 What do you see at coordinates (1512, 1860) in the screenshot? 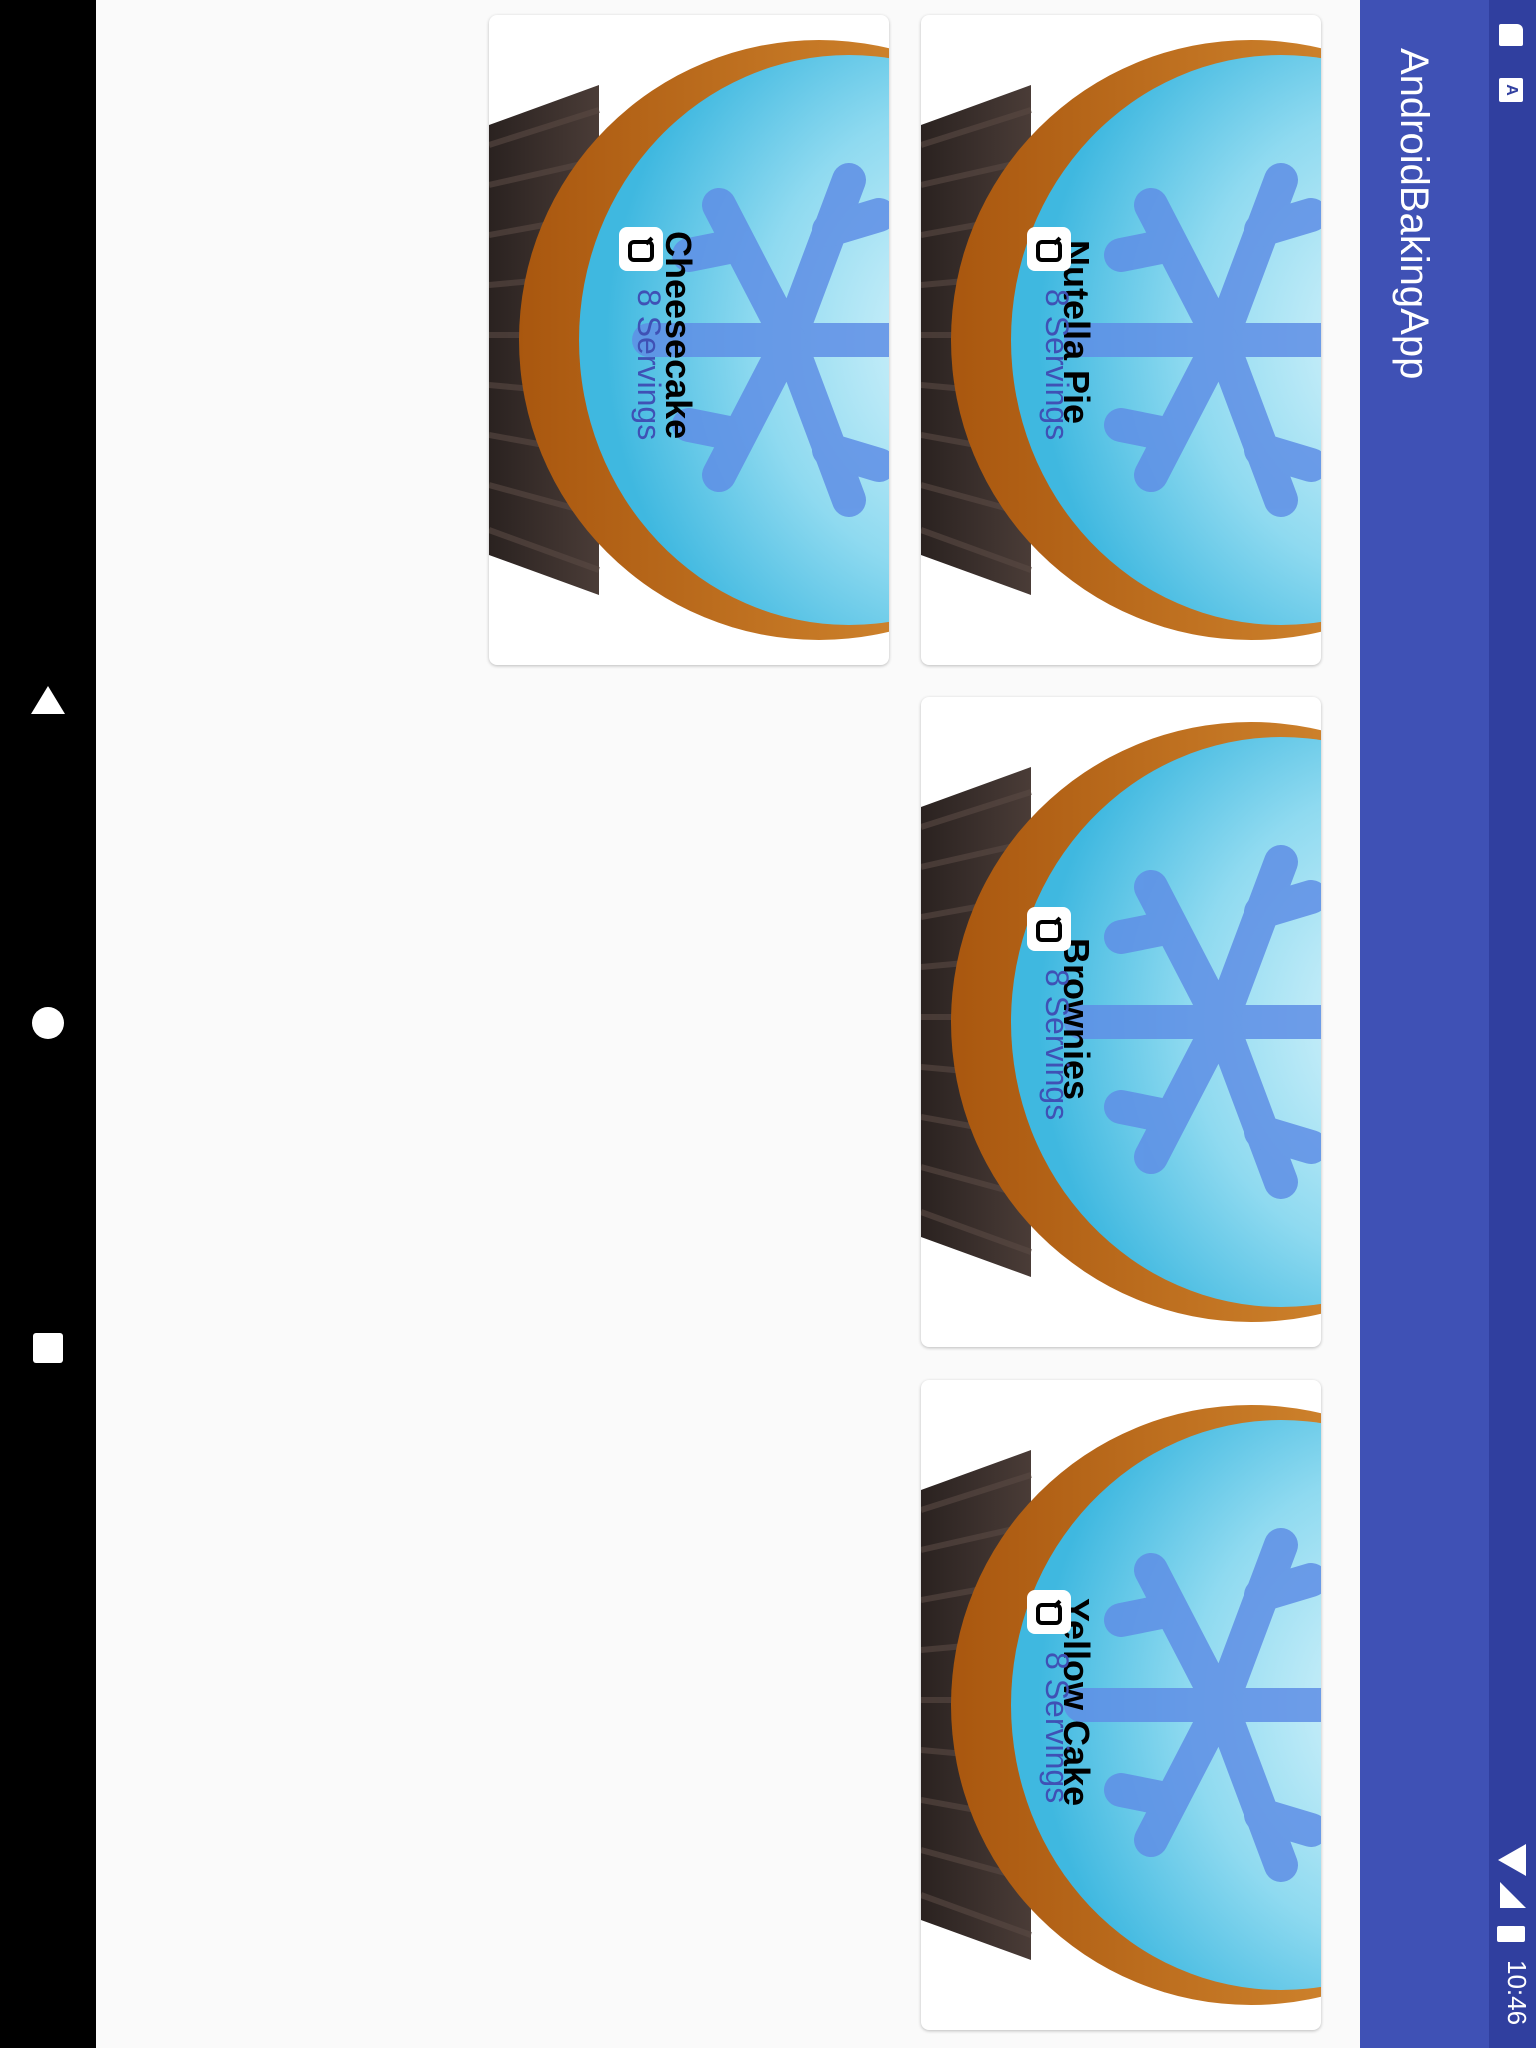
I see `wifi-icon` at bounding box center [1512, 1860].